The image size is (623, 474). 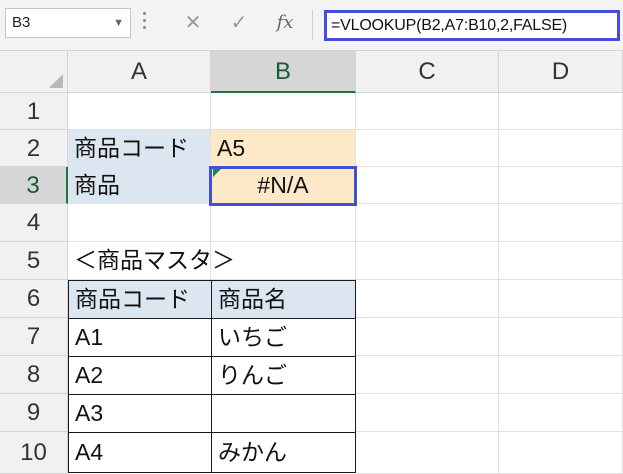 I want to click on cell-c7, so click(x=427, y=337).